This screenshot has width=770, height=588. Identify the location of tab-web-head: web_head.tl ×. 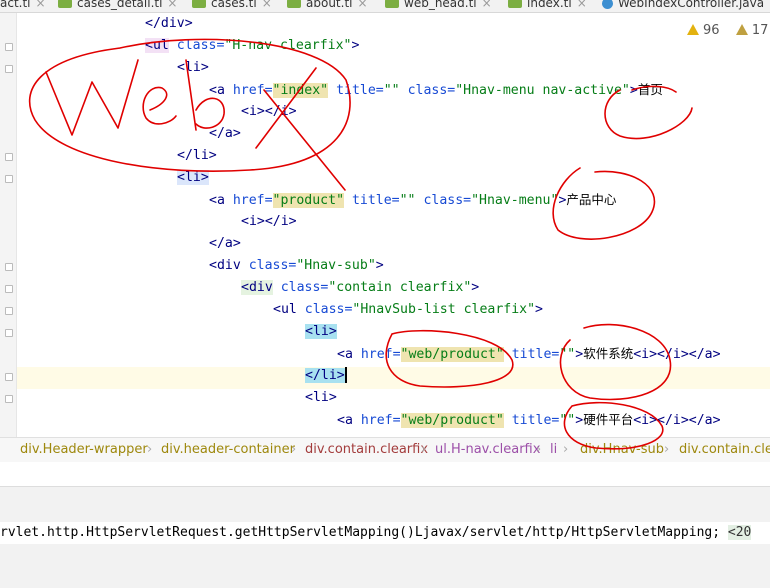
(438, 6).